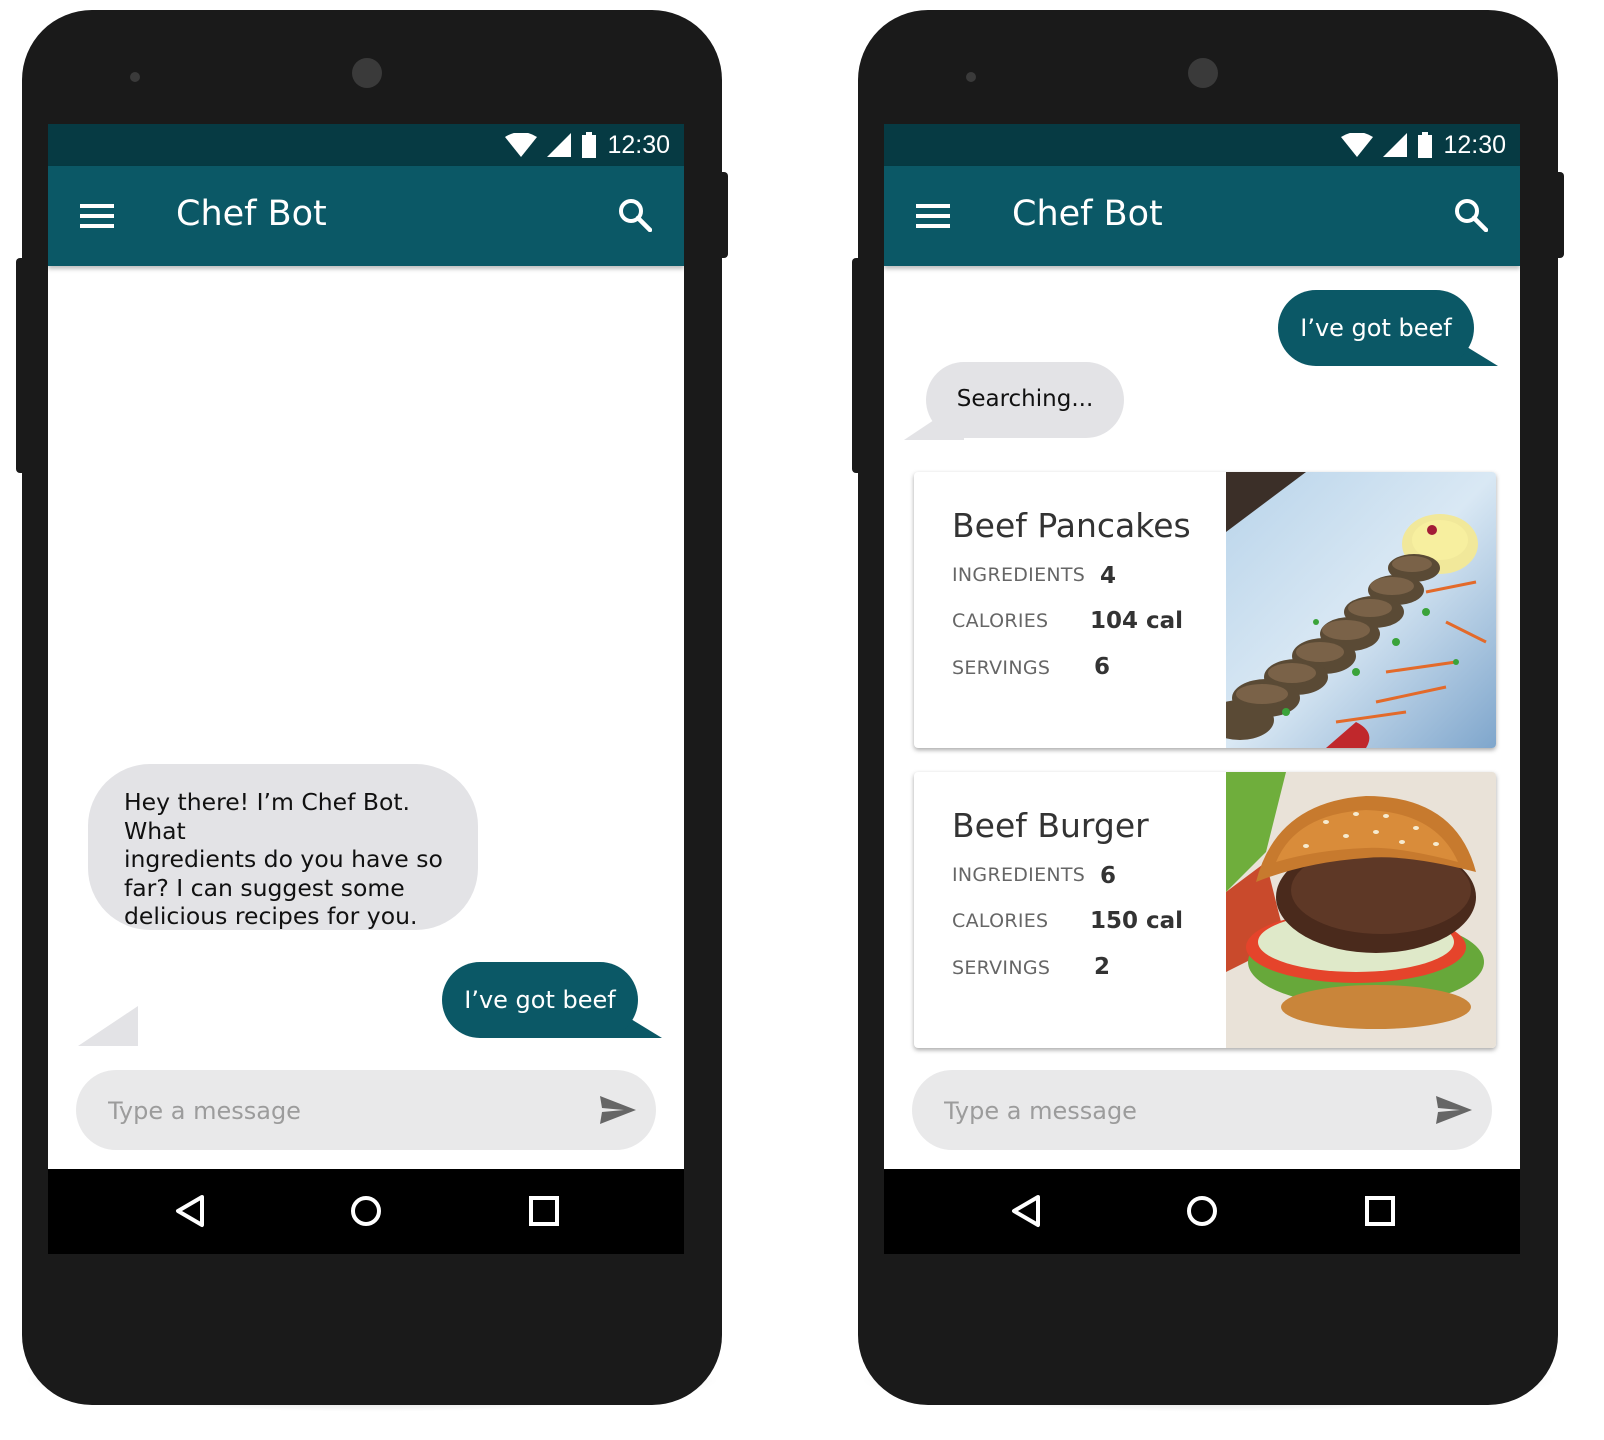  I want to click on servings-value: 2, so click(1102, 967).